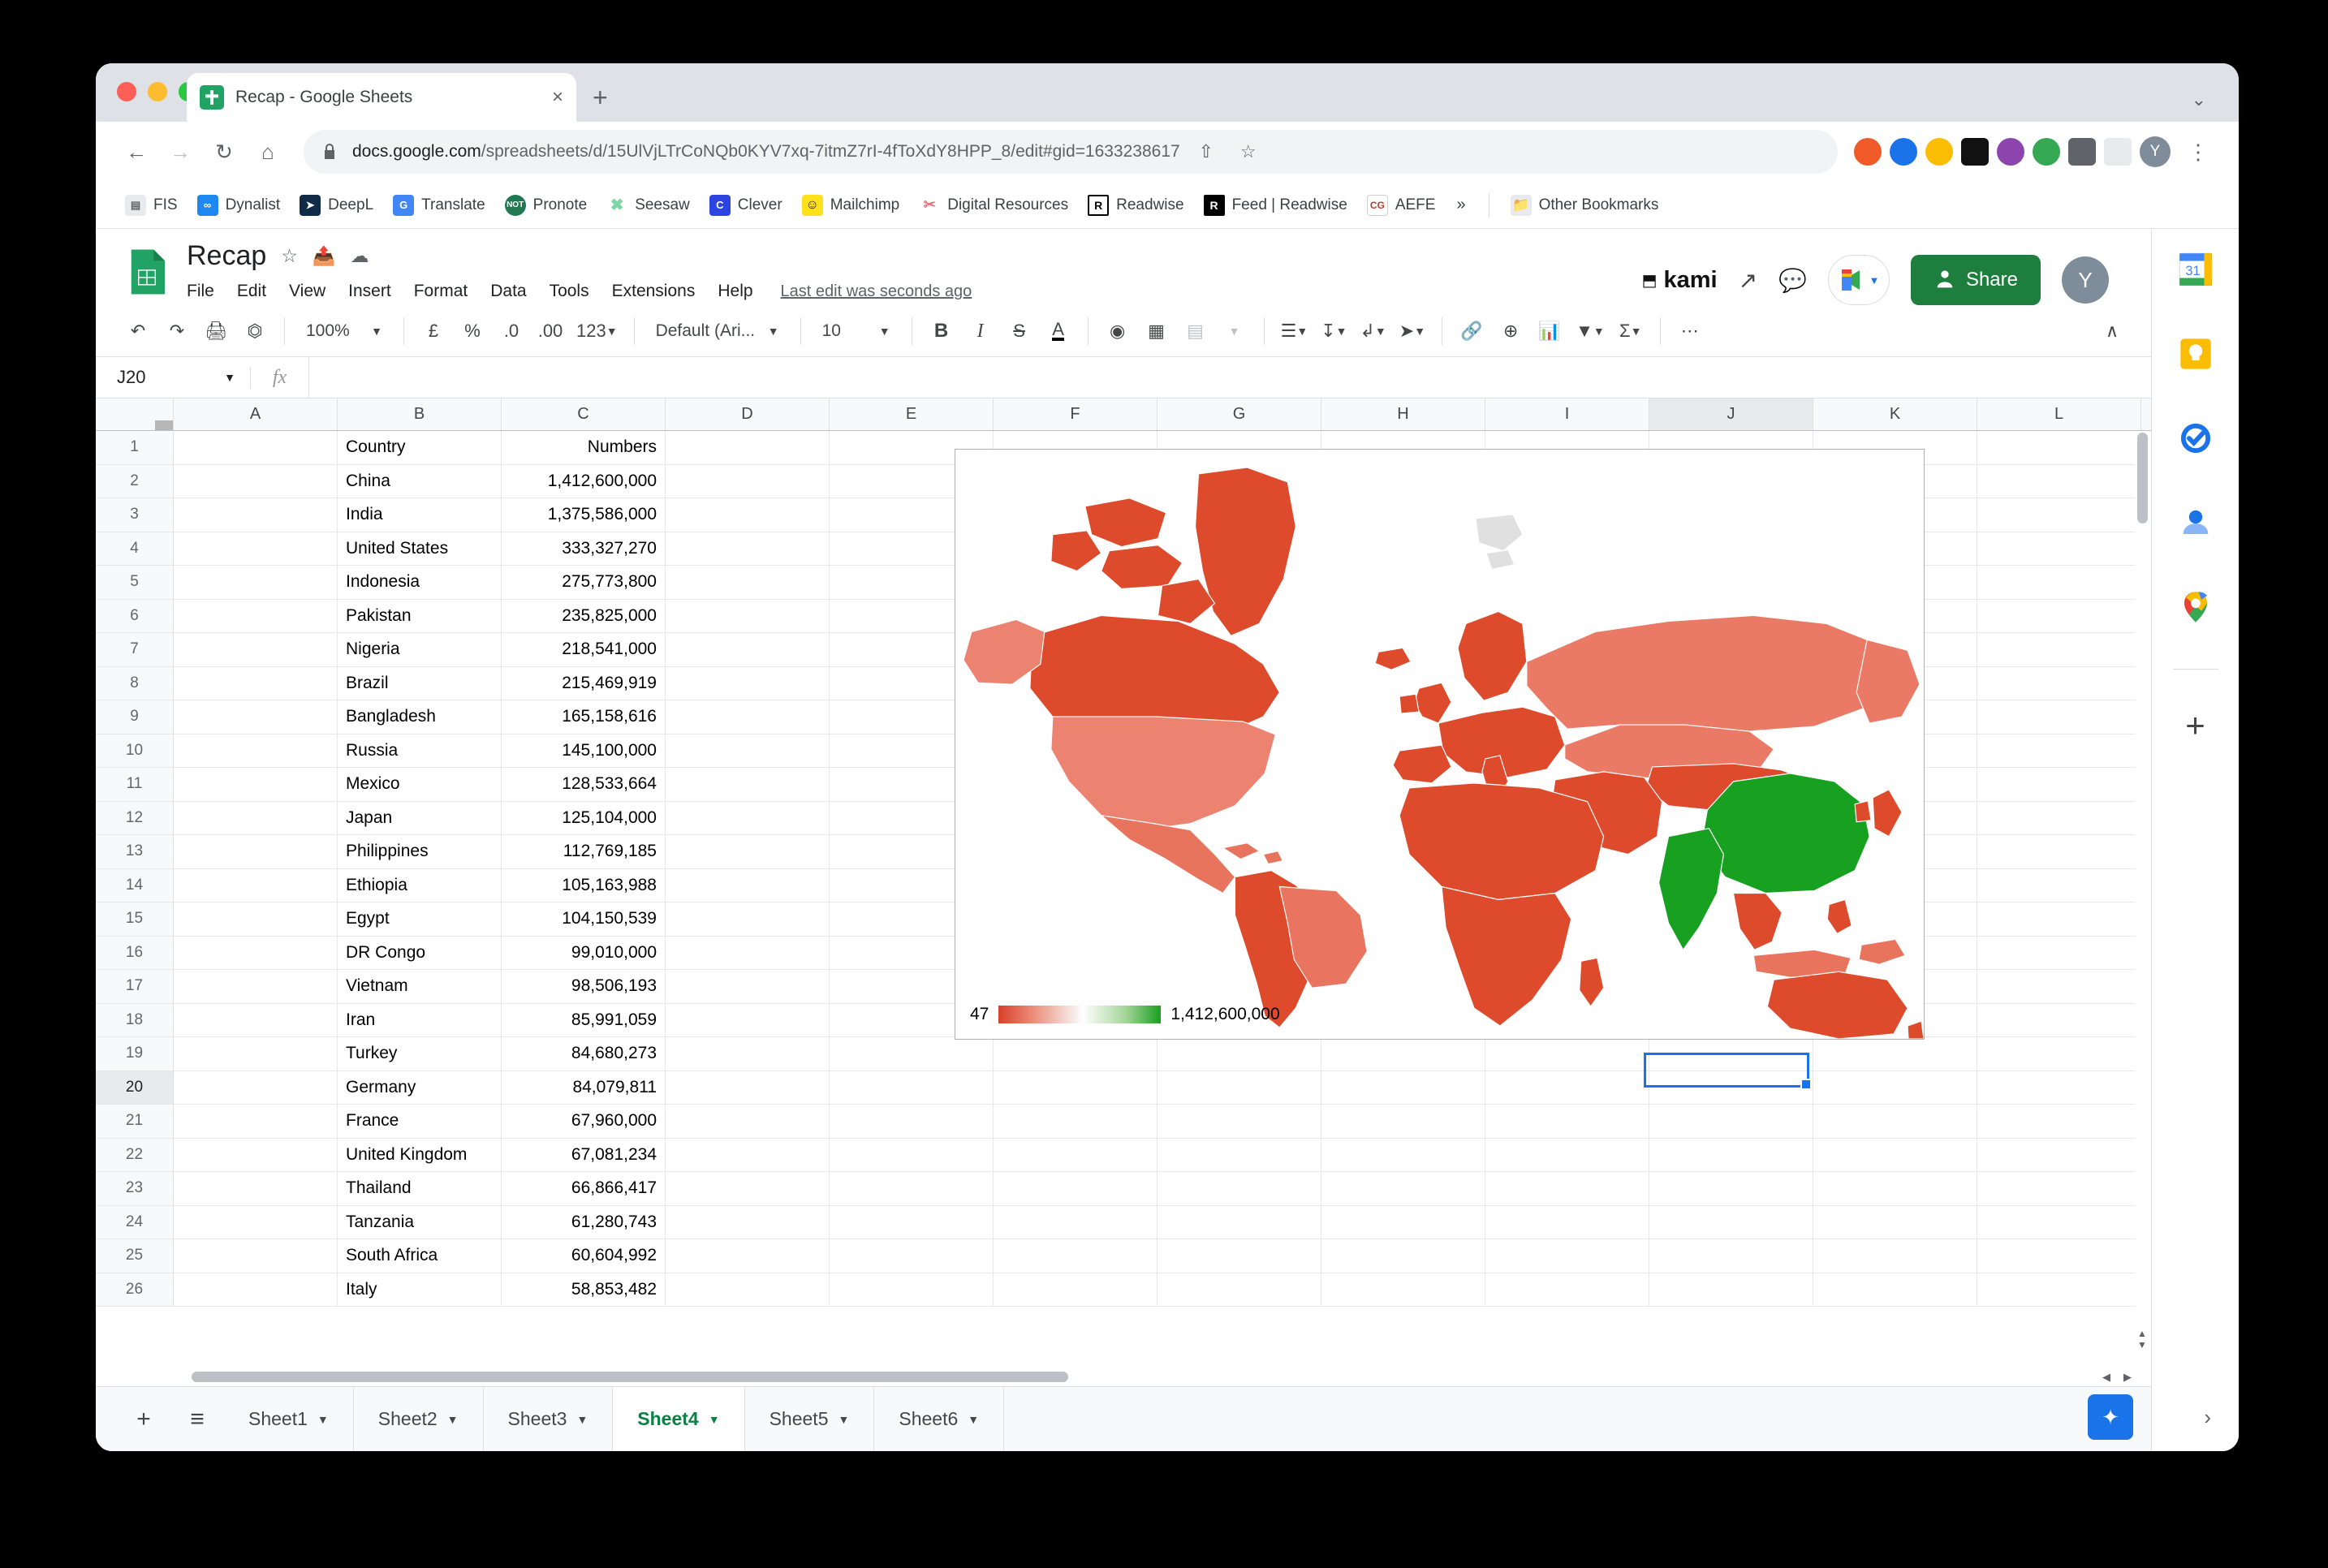 The image size is (2328, 1568). I want to click on menu-format: Format, so click(441, 292).